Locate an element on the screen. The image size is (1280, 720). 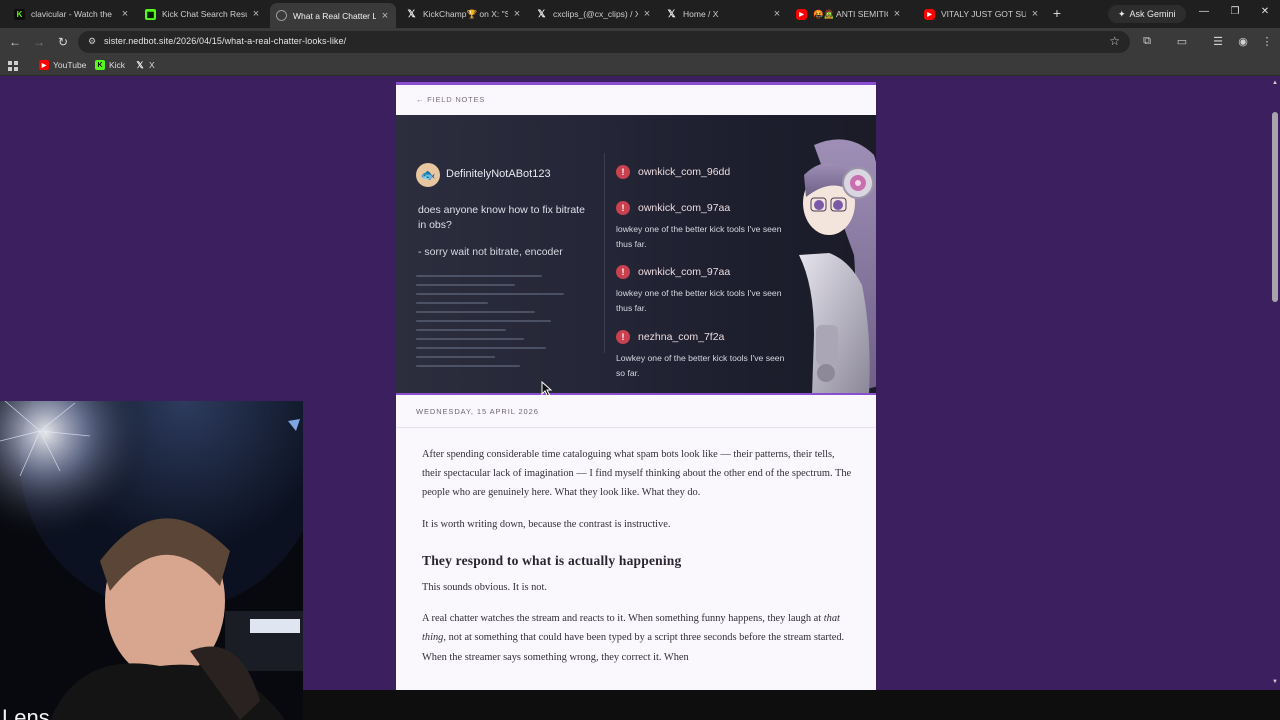
bookmark-label: Kick is located at coordinates (117, 65).